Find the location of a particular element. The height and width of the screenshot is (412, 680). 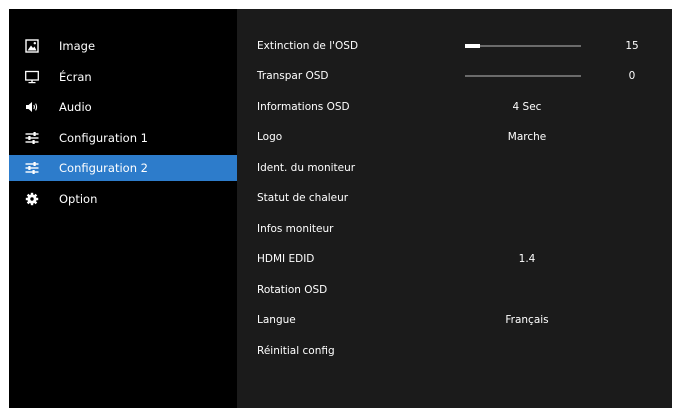

sidebar-item-label: Configuration 2 is located at coordinates (103, 168).